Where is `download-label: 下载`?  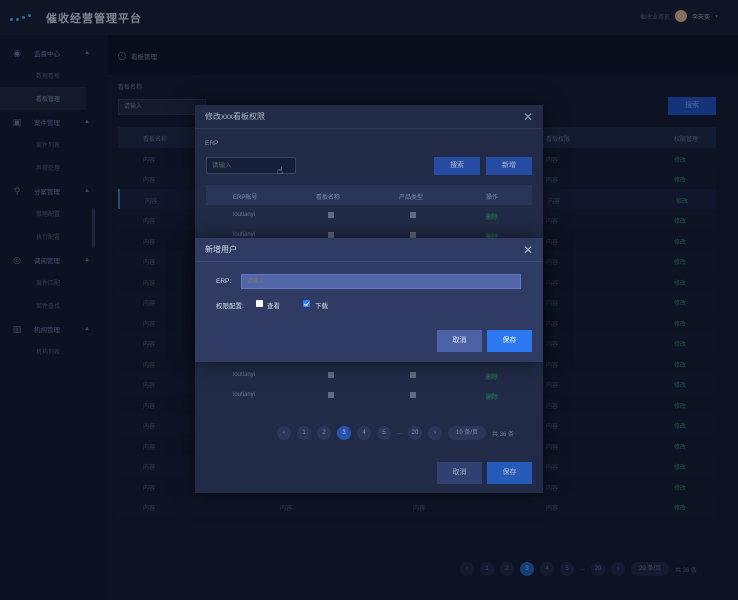
download-label: 下载 is located at coordinates (321, 306).